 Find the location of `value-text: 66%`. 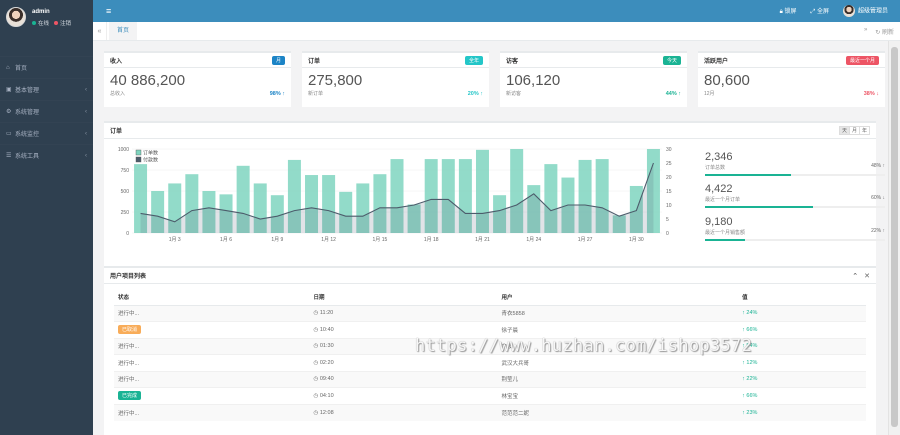

value-text: 66% is located at coordinates (752, 395).